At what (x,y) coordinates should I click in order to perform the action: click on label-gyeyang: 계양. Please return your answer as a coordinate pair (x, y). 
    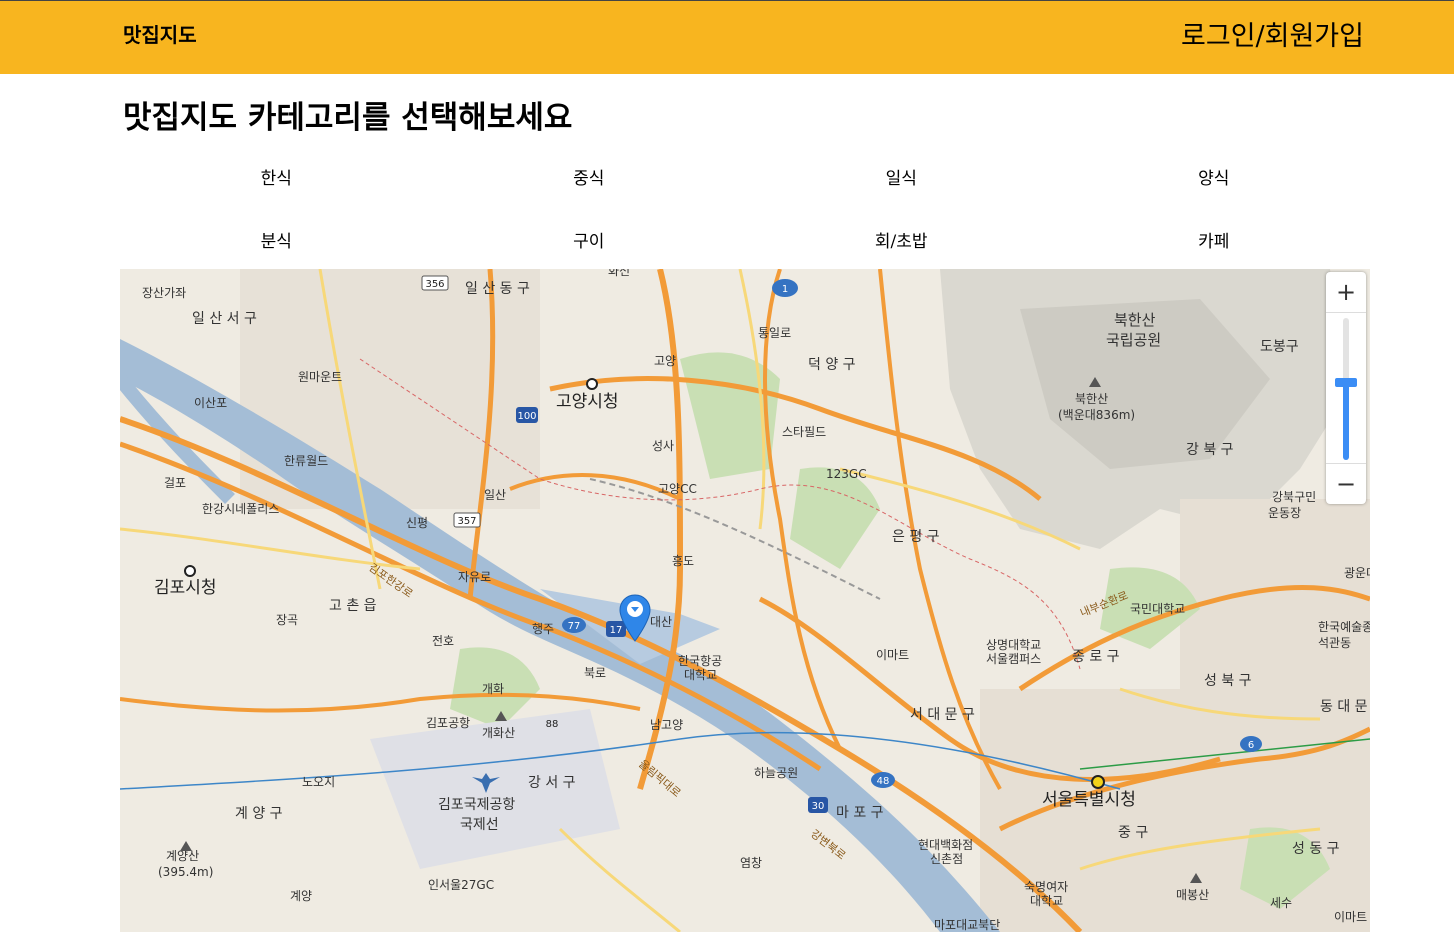
    Looking at the image, I should click on (301, 896).